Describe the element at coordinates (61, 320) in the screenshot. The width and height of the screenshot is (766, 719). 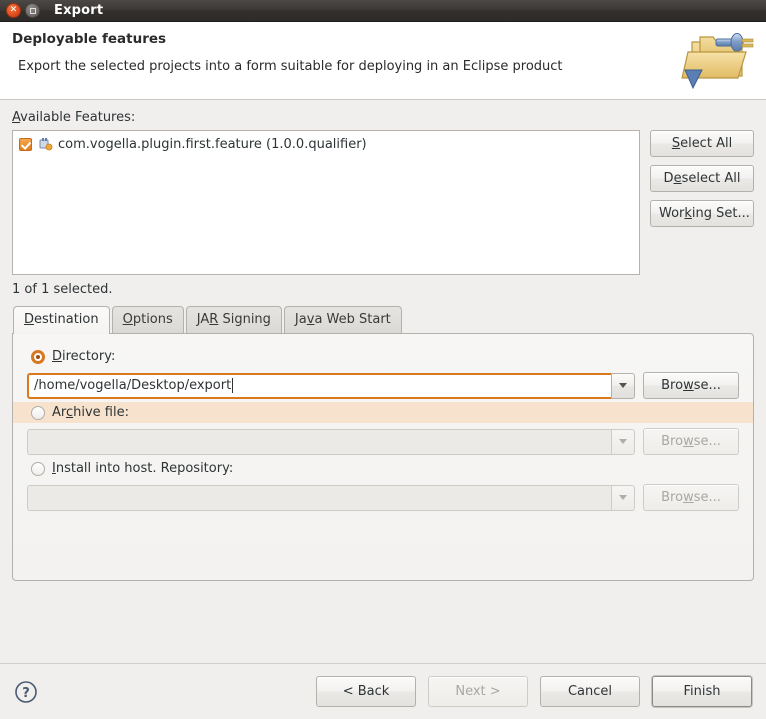
I see `tab-destination: Destination` at that location.